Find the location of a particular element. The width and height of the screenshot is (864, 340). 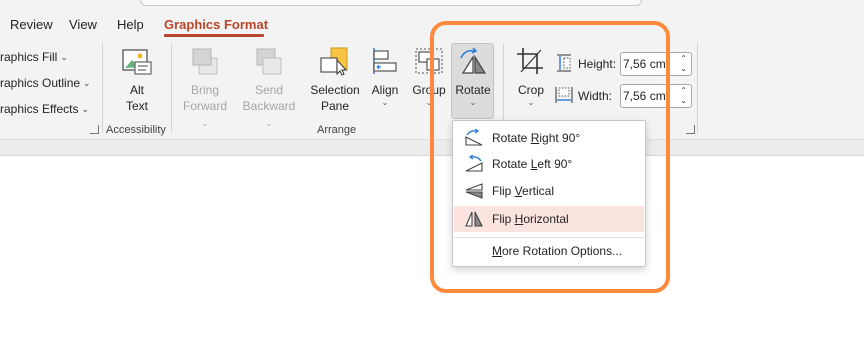

send-backward-button: Send Backward ⌄ is located at coordinates (269, 87).